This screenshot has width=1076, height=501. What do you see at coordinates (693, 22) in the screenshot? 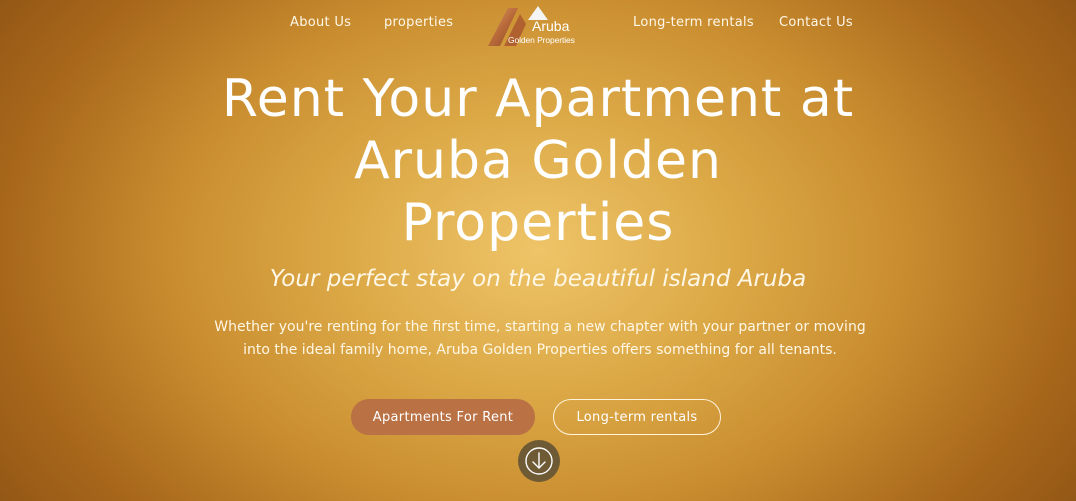
I see `nav-link-long-term-rentals: Long-term rentals` at bounding box center [693, 22].